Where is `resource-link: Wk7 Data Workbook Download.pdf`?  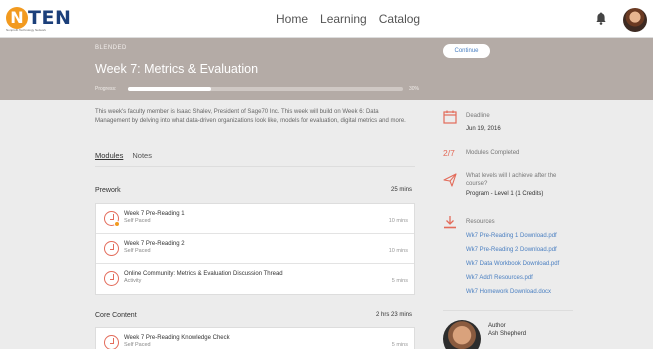
resource-link: Wk7 Data Workbook Download.pdf is located at coordinates (512, 264).